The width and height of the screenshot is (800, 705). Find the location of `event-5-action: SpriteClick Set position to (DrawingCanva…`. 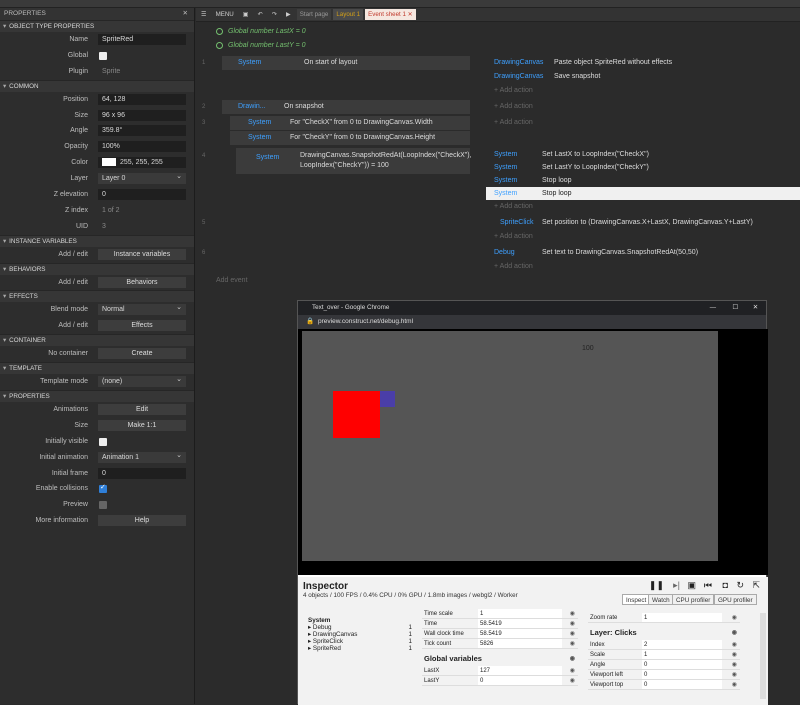

event-5-action: SpriteClick Set position to (DrawingCanva… is located at coordinates (643, 222).